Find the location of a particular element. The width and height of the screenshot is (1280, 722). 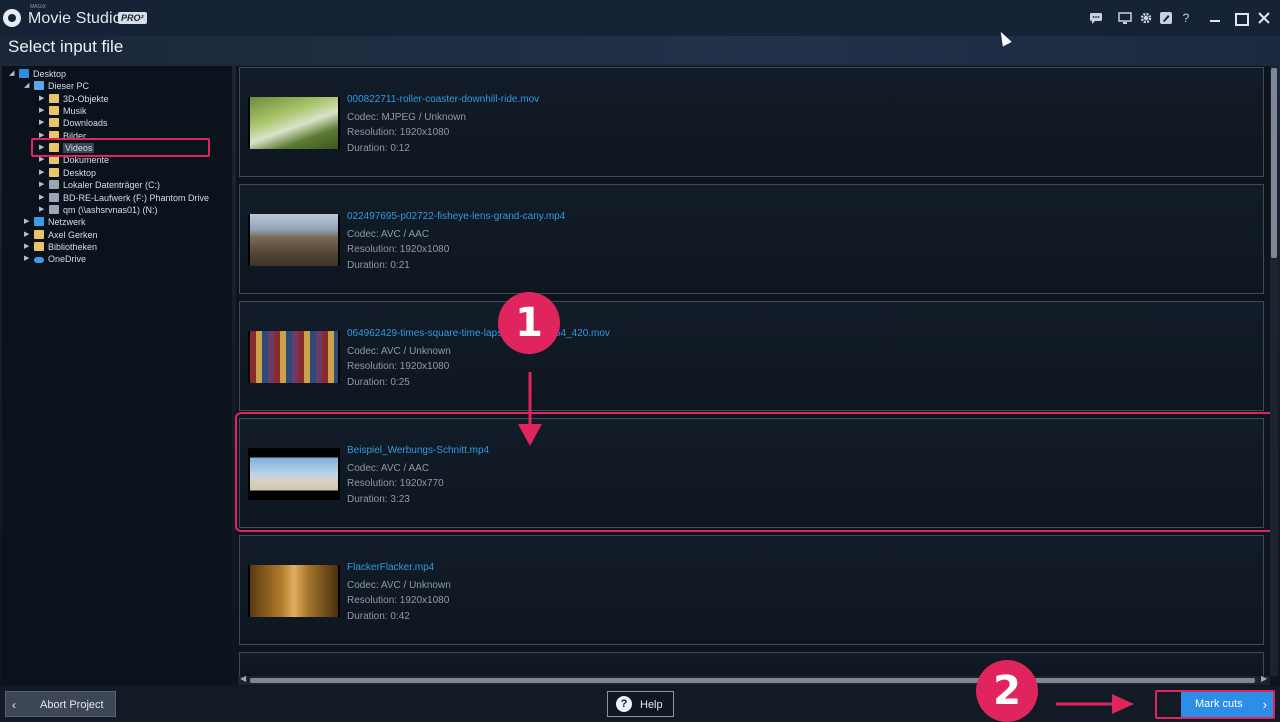

file-codec: Codec: AVC / AAC is located at coordinates (388, 234).